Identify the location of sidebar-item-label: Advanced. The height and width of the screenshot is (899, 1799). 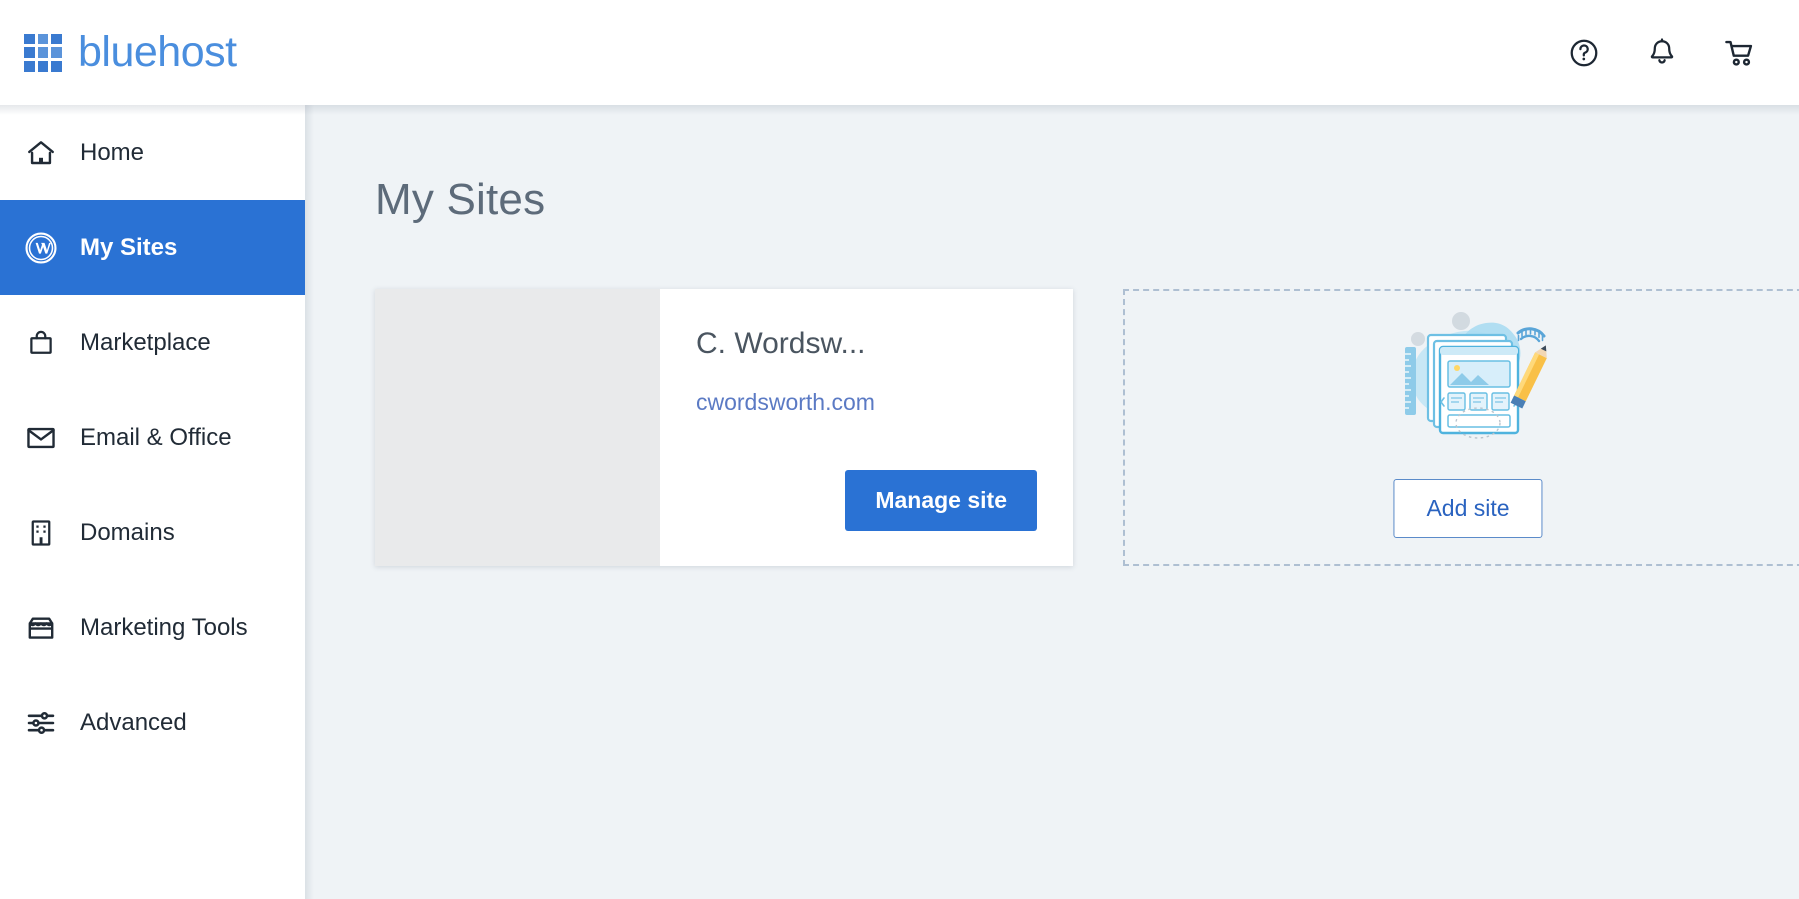
(133, 722).